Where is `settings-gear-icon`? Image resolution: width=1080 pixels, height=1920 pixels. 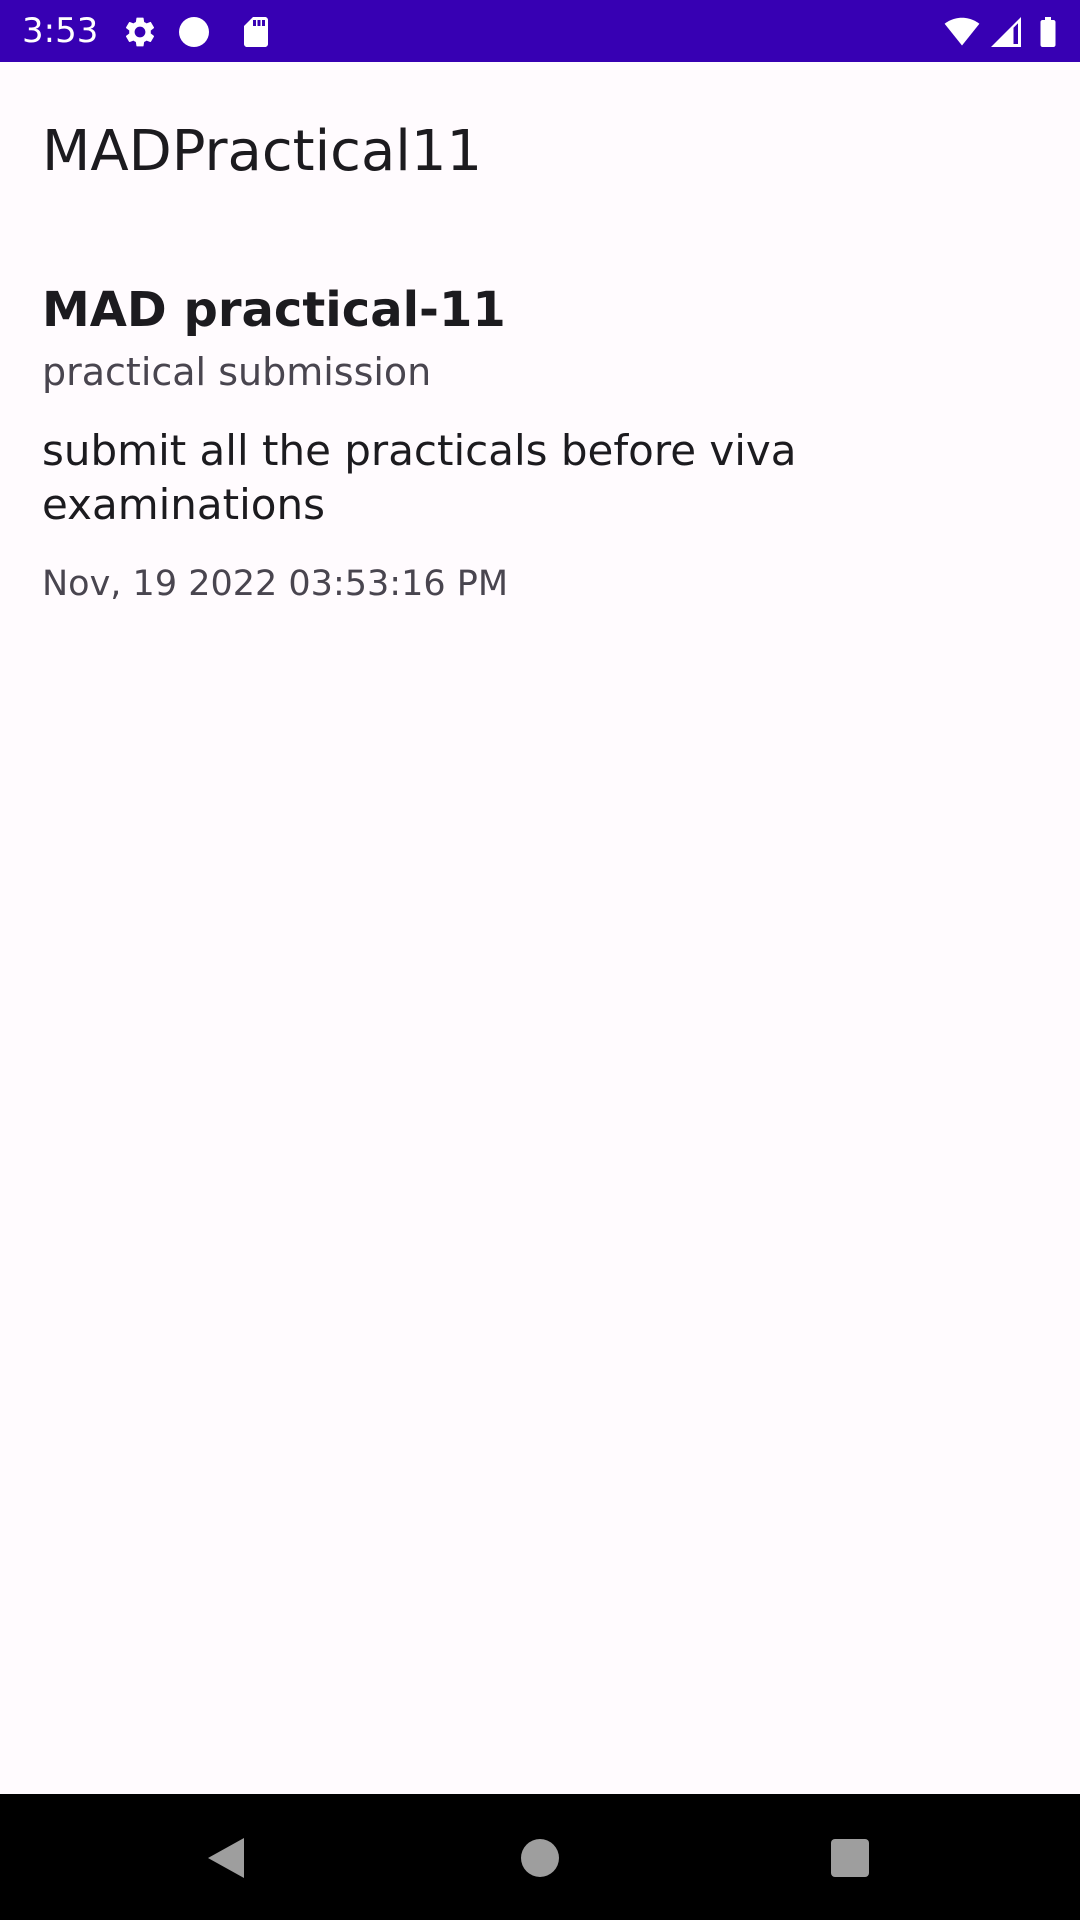
settings-gear-icon is located at coordinates (140, 32).